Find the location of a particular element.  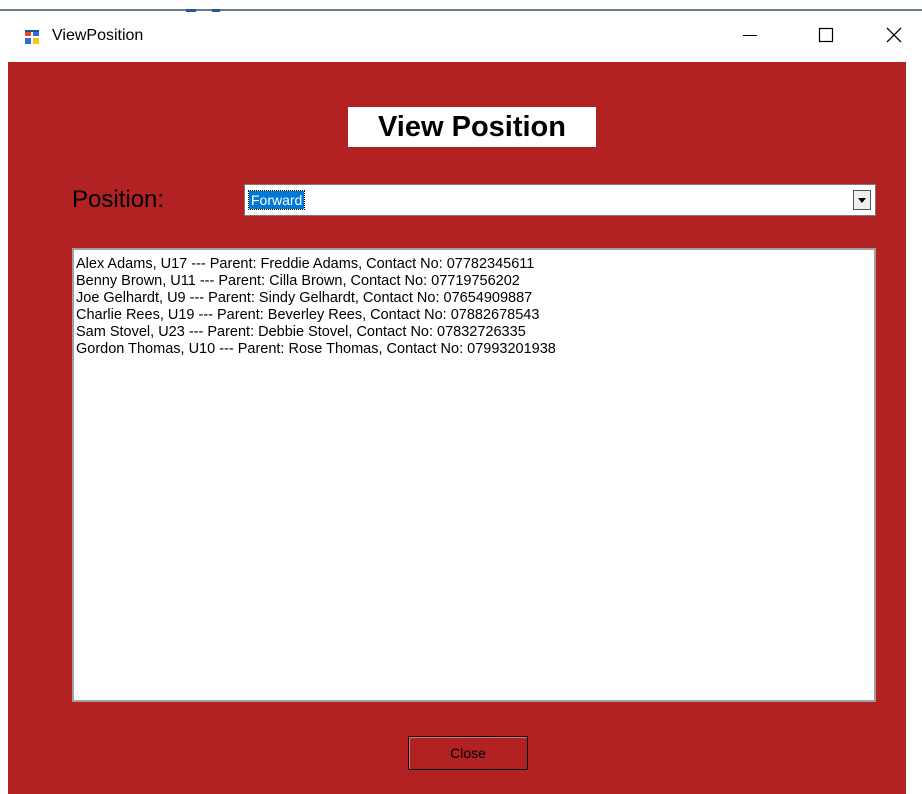

maximize-icon is located at coordinates (826, 37).